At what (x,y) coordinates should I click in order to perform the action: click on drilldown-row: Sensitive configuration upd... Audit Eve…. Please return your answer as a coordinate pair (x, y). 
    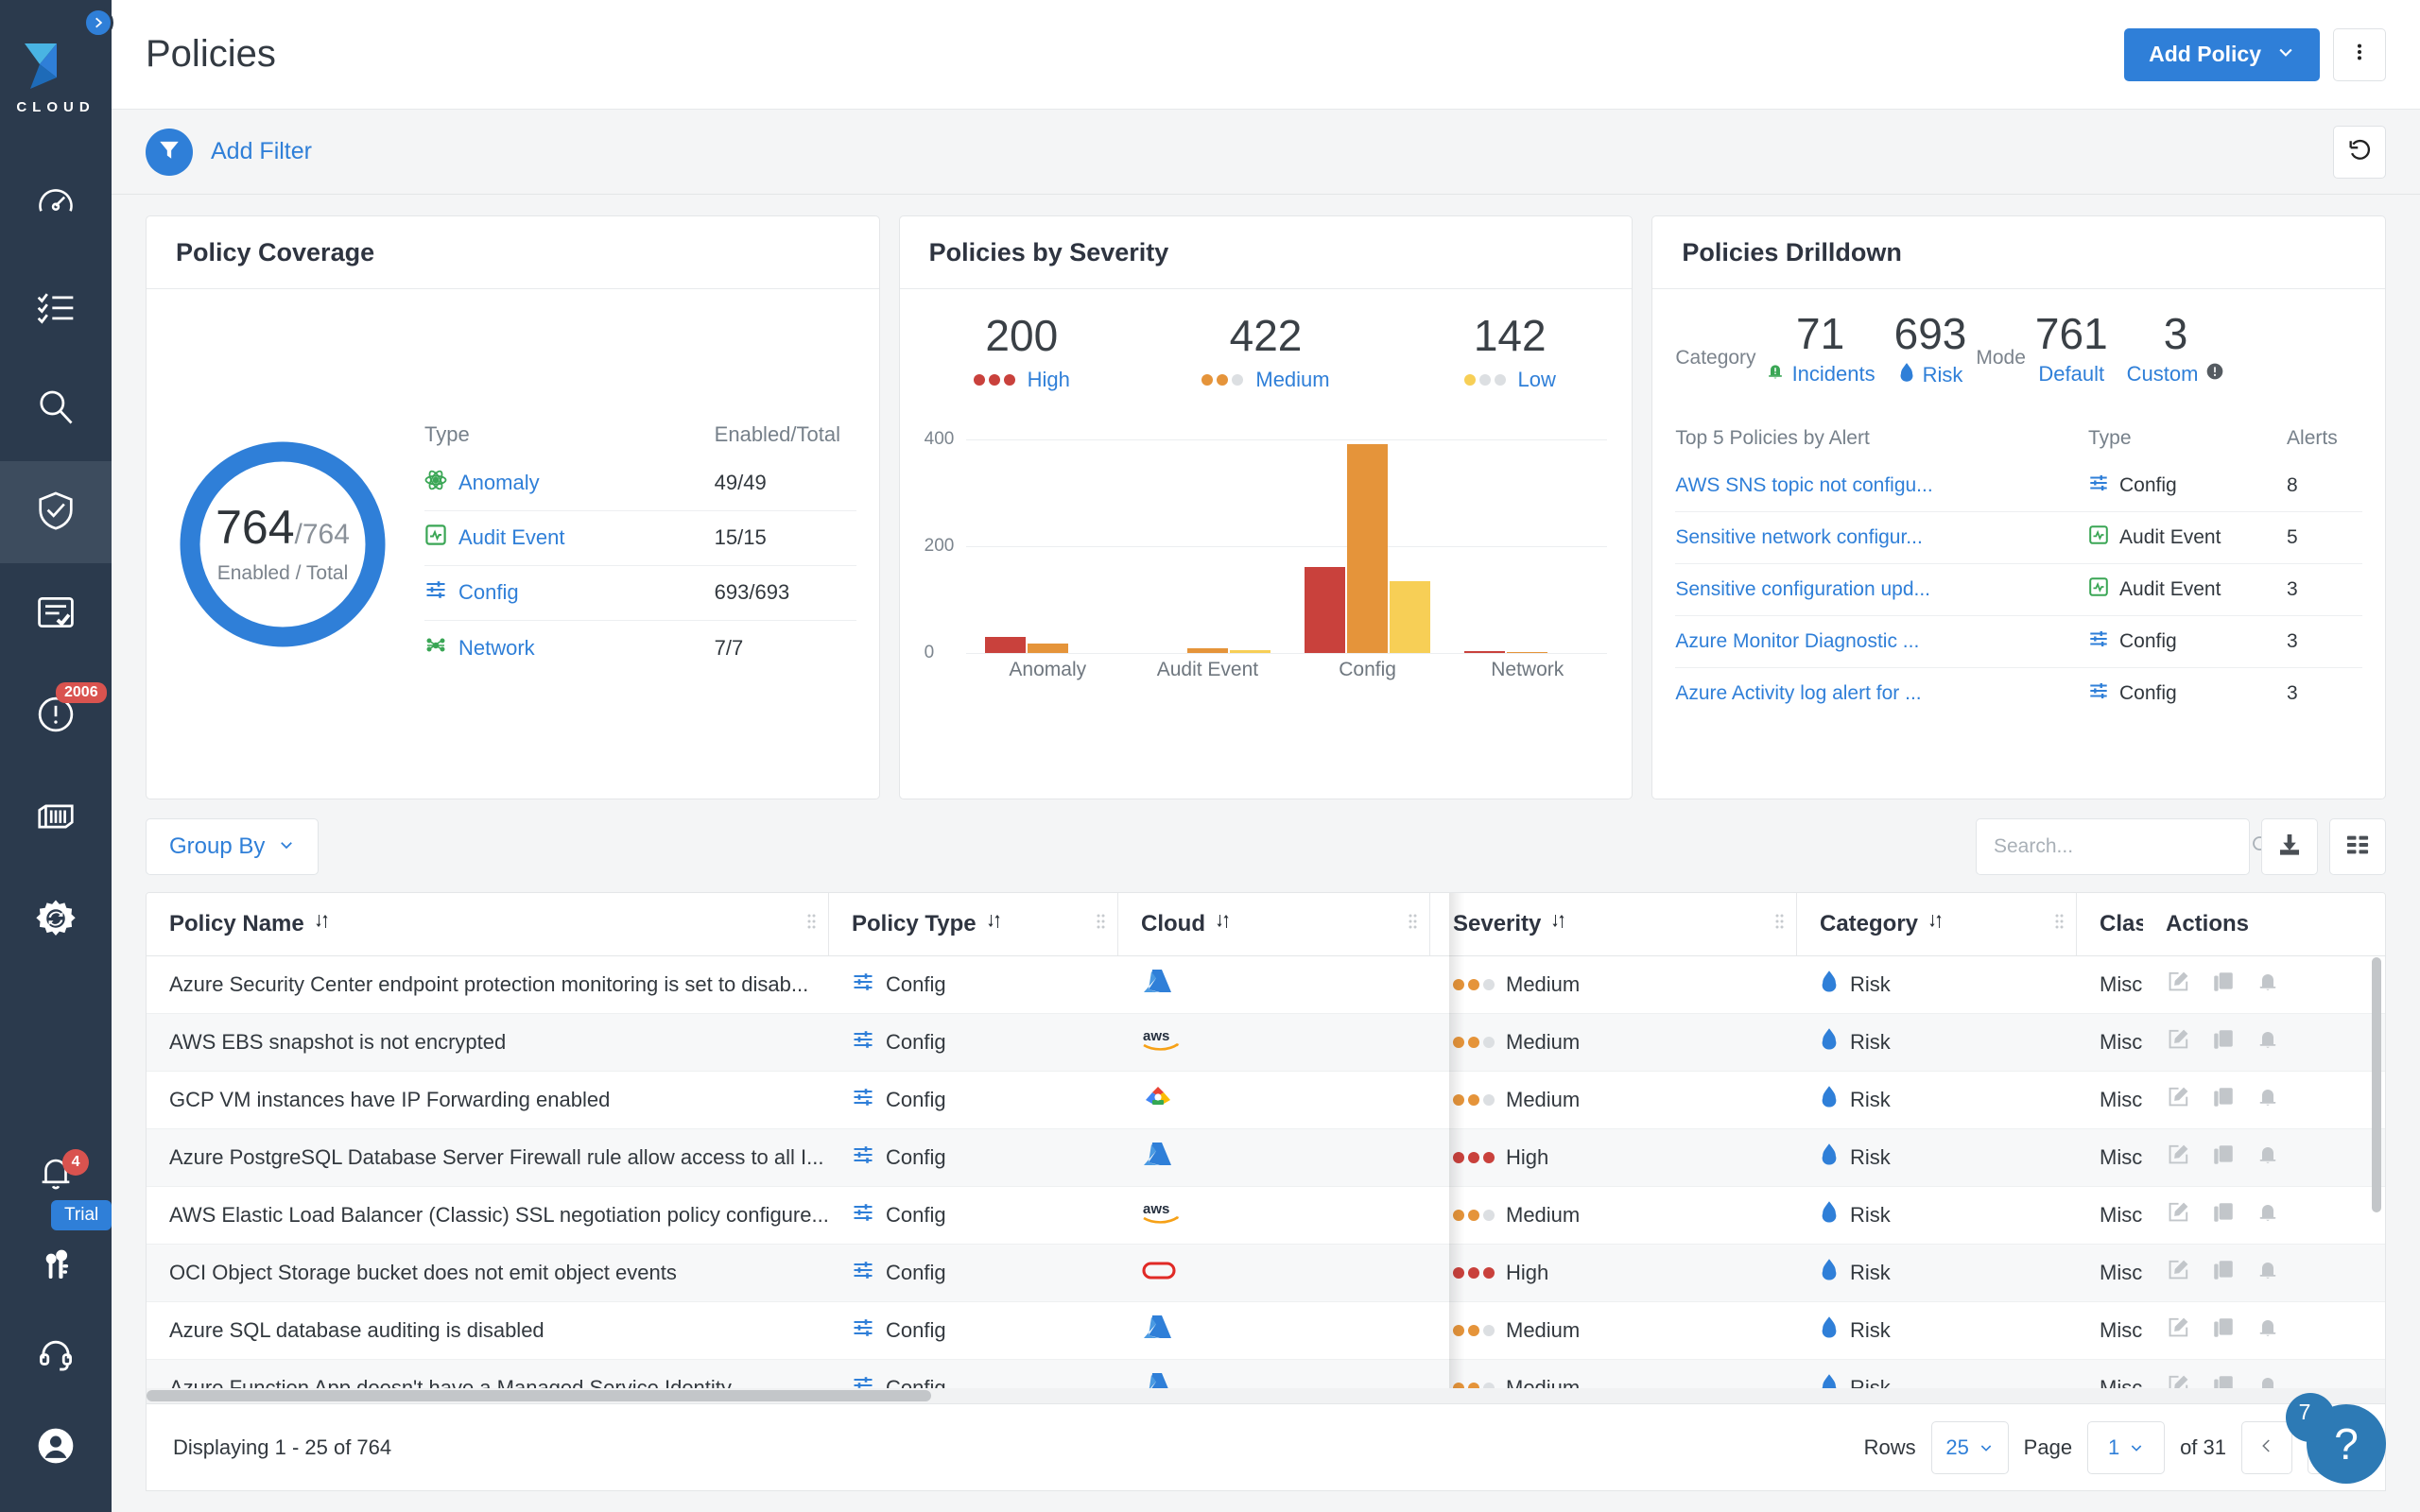
    Looking at the image, I should click on (2019, 590).